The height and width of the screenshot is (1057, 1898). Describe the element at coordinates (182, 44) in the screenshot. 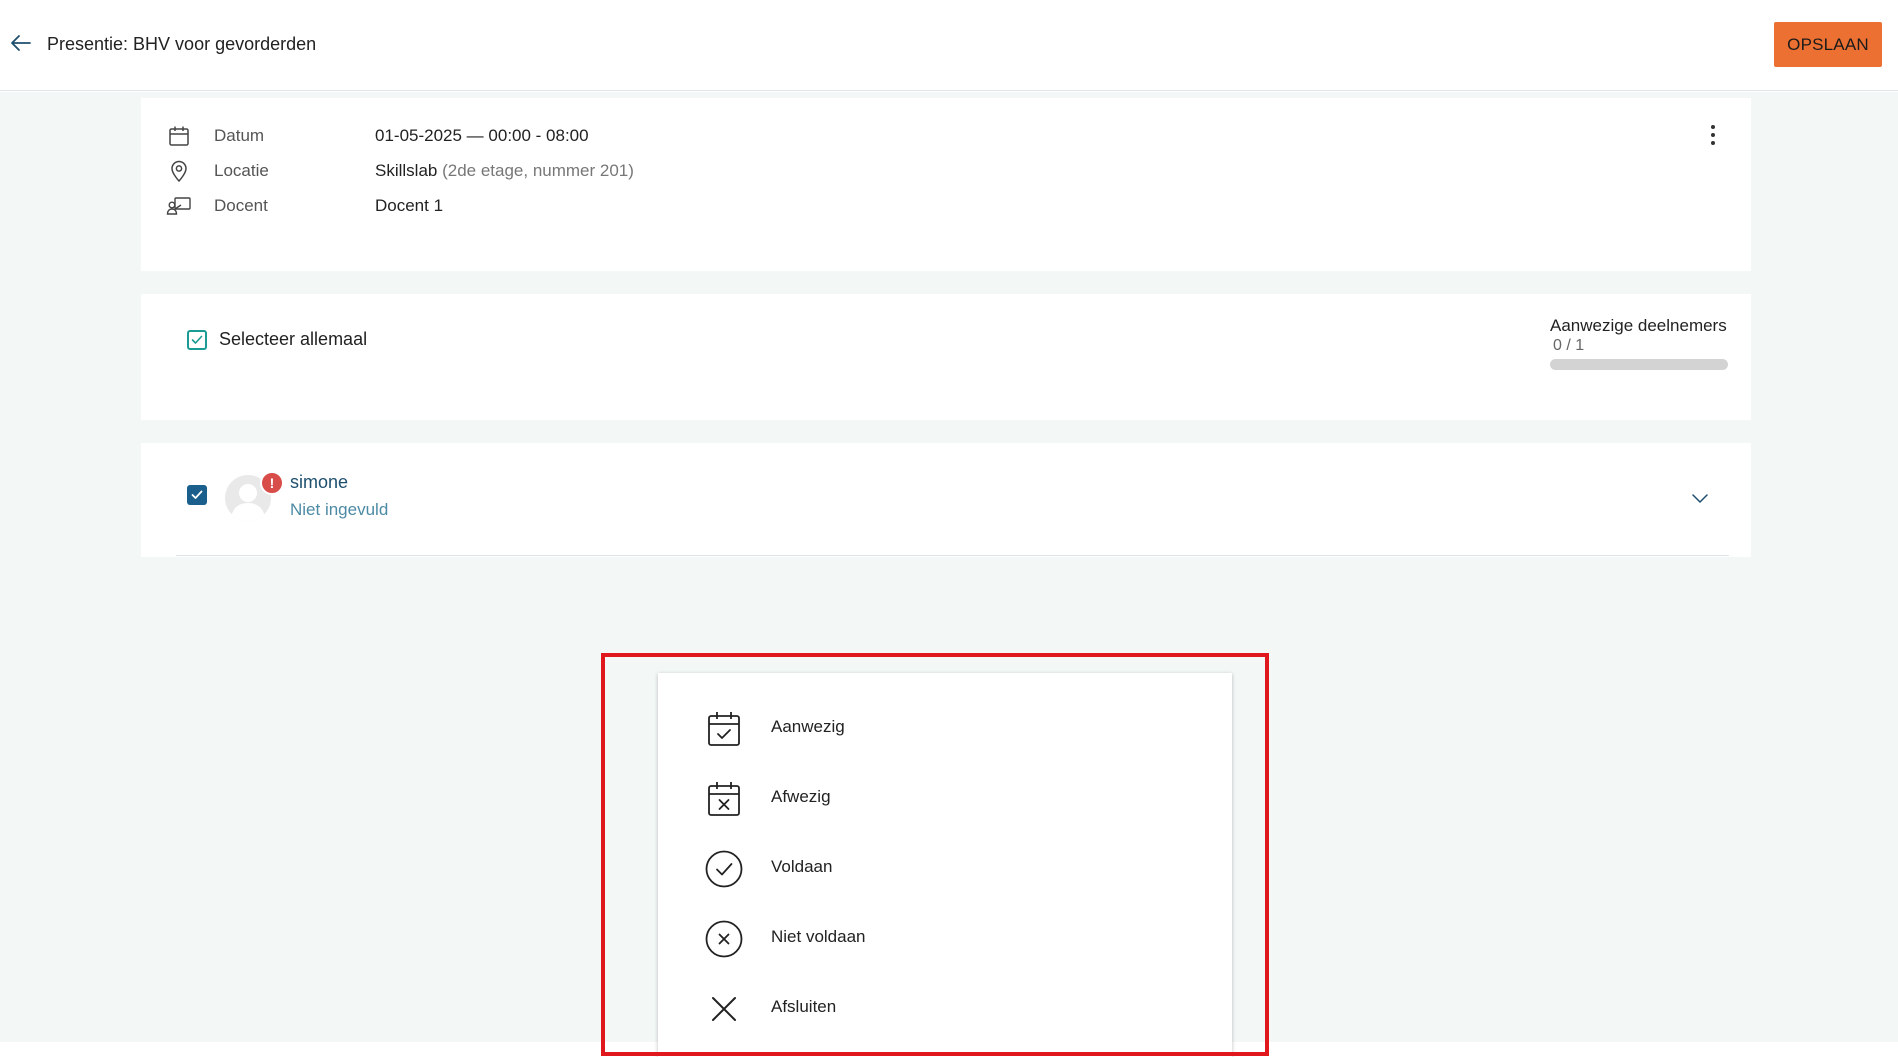

I see `page-title: Presentie: BHV voor gevorderden` at that location.